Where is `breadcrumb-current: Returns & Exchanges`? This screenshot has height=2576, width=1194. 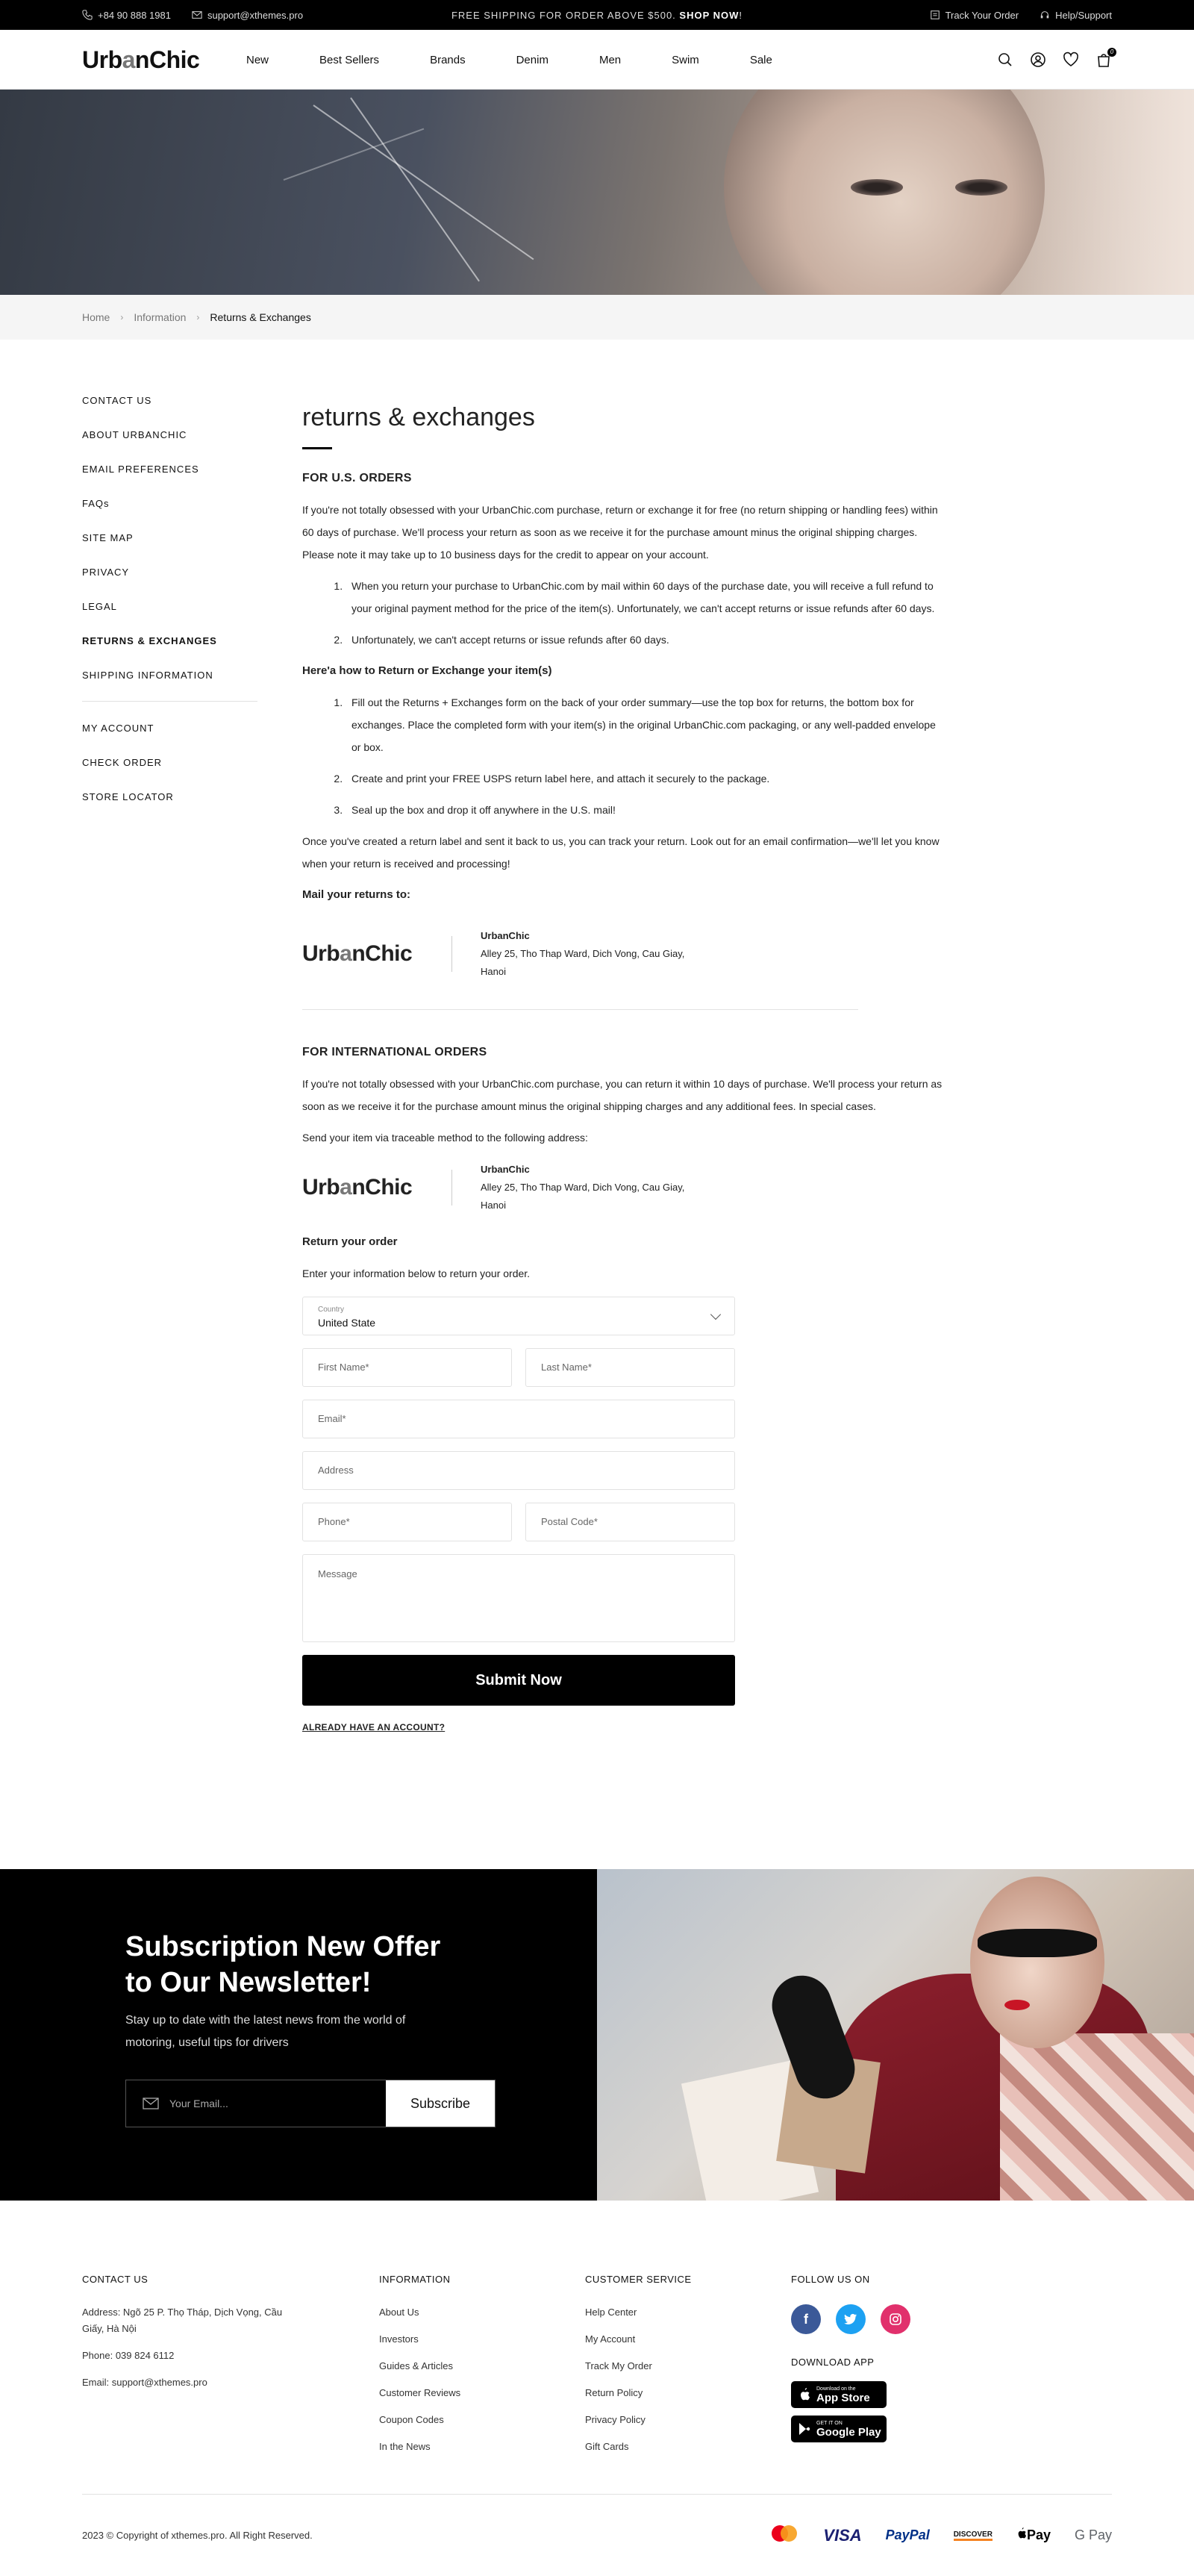
breadcrumb-current: Returns & Exchanges is located at coordinates (260, 317).